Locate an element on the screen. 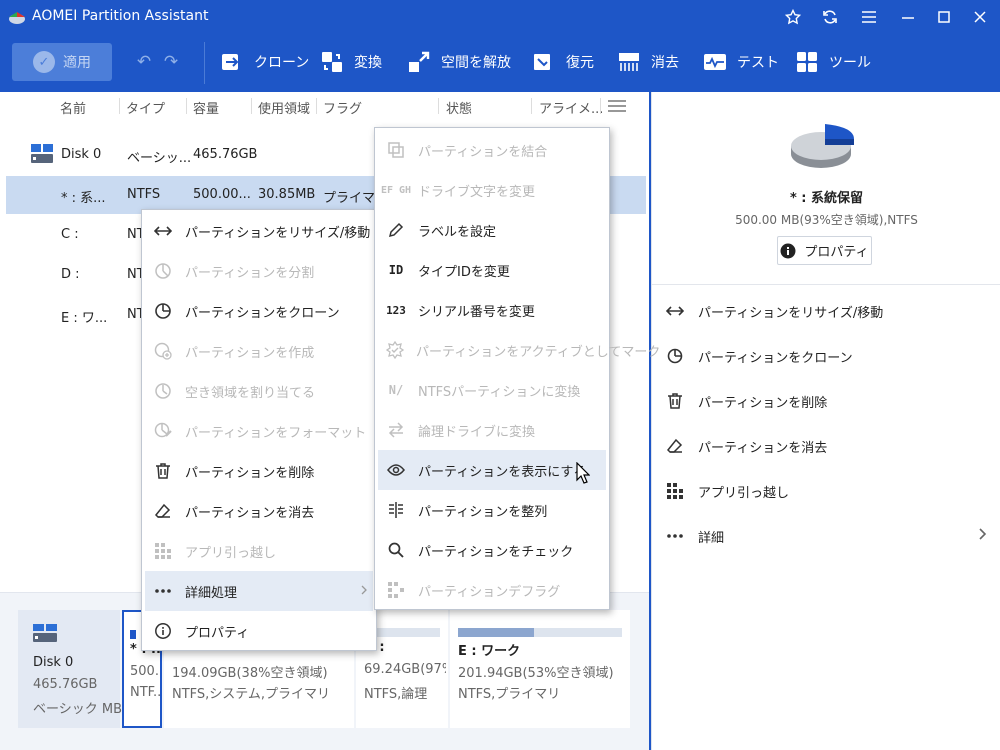  action-delete: パーティションを削除 is located at coordinates (828, 401).